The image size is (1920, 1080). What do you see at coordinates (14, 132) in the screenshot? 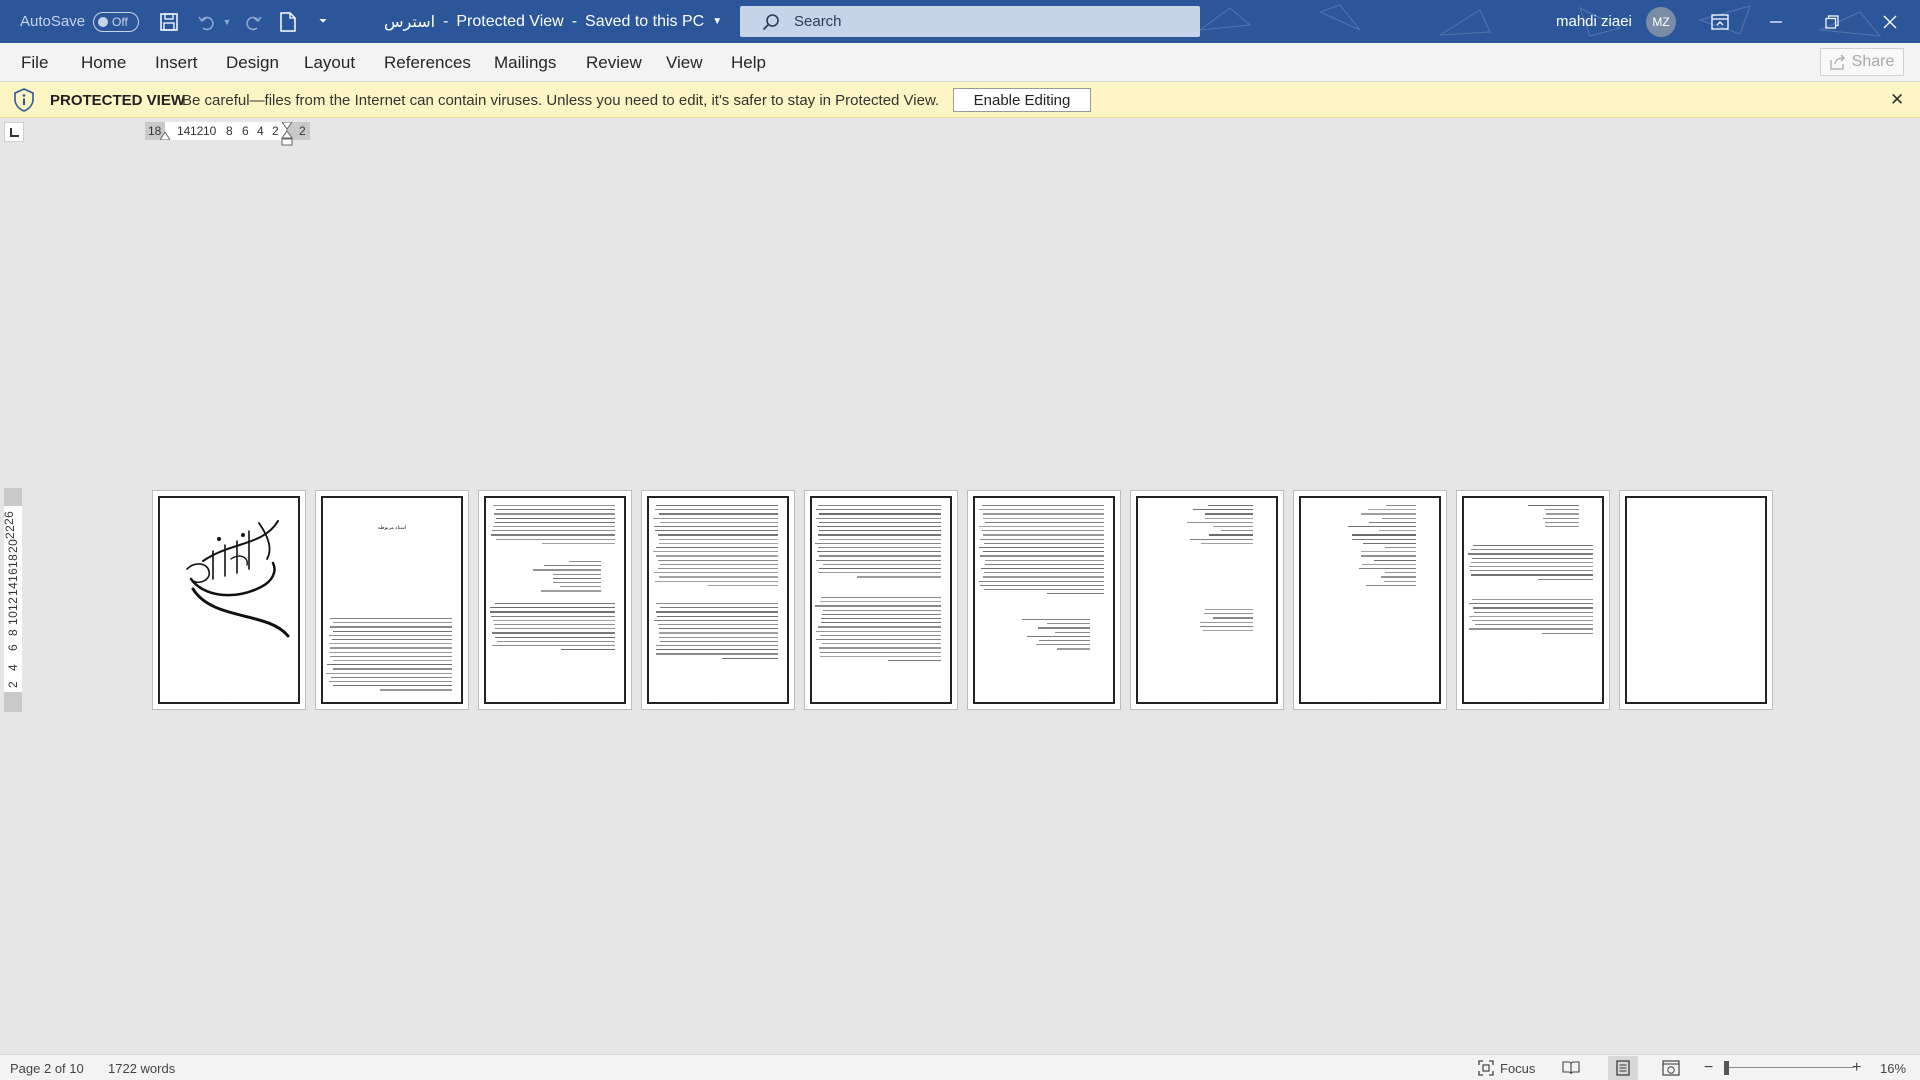
I see `tab-selector` at bounding box center [14, 132].